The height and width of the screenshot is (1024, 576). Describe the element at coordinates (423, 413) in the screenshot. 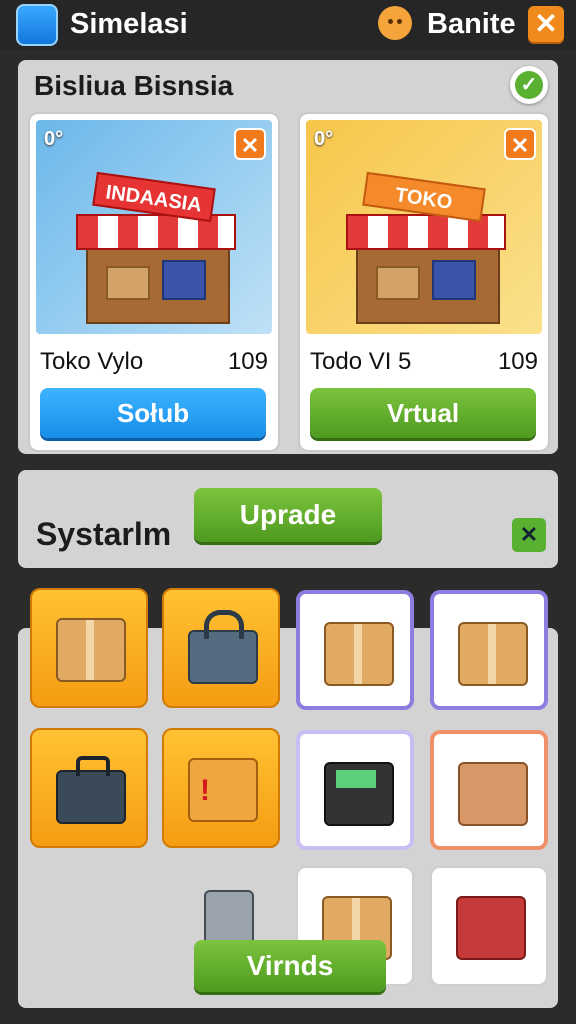

I see `shop-action-button: Vrtual` at that location.